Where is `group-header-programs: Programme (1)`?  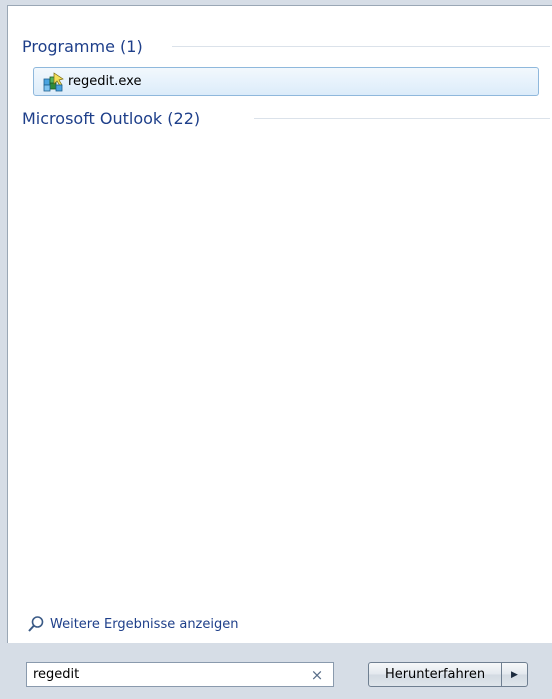 group-header-programs: Programme (1) is located at coordinates (286, 46).